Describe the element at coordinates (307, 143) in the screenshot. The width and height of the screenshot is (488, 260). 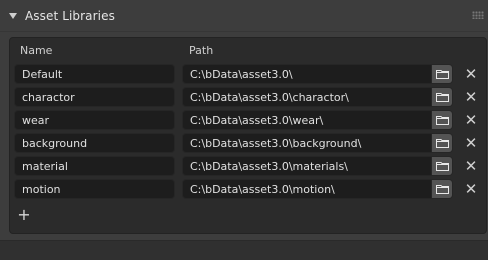
I see `library-path-field: C:\bData\asset3.0\background\` at that location.